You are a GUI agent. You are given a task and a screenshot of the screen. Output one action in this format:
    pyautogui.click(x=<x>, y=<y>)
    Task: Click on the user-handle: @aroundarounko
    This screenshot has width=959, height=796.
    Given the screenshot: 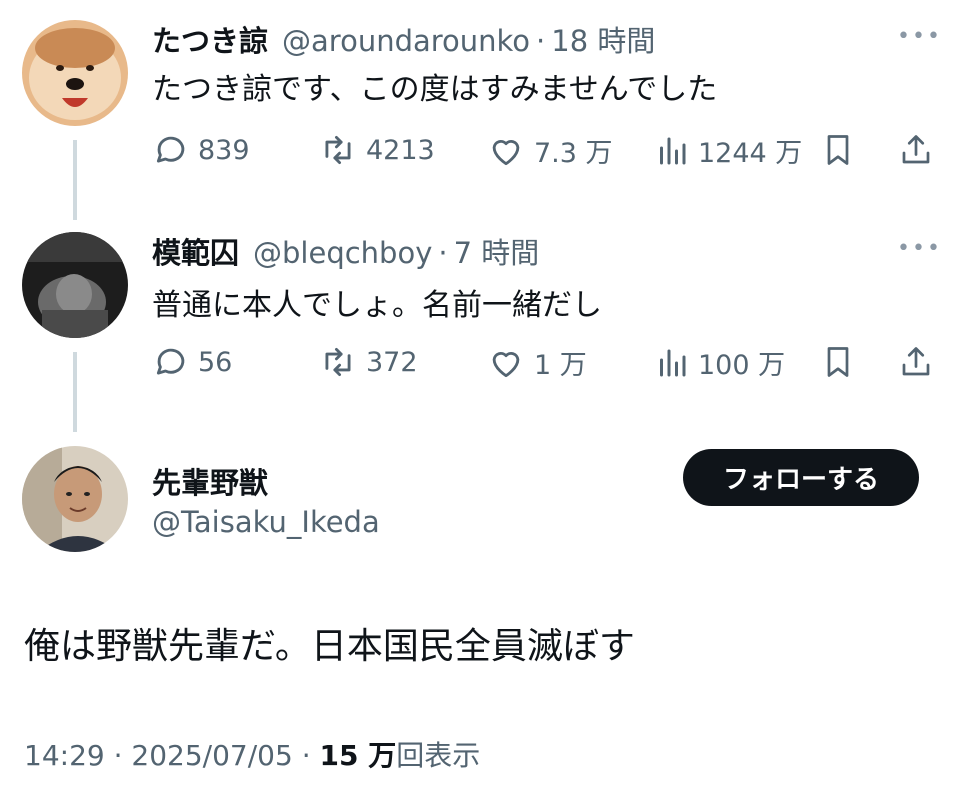 What is the action you would take?
    pyautogui.click(x=406, y=41)
    